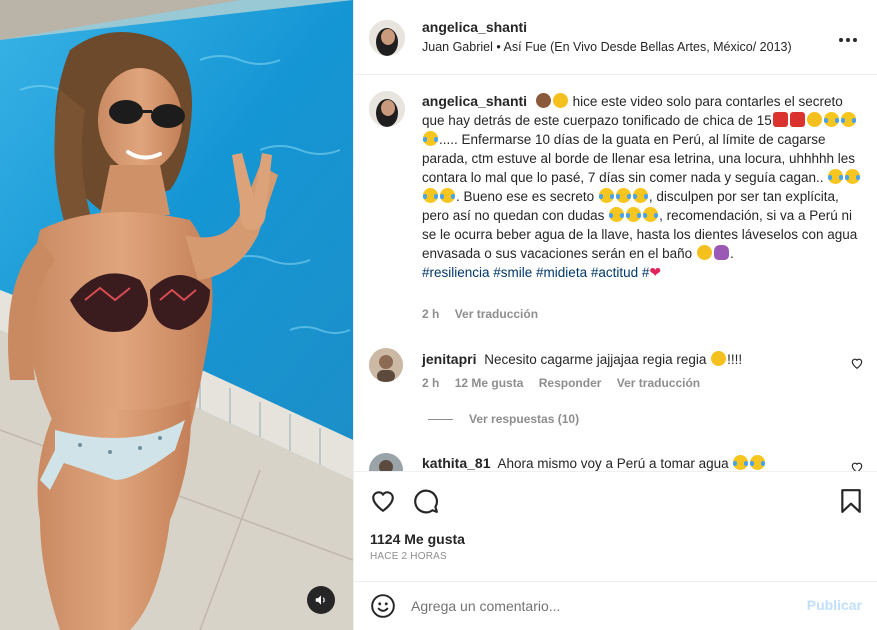  I want to click on person-emoji, so click(780, 119).